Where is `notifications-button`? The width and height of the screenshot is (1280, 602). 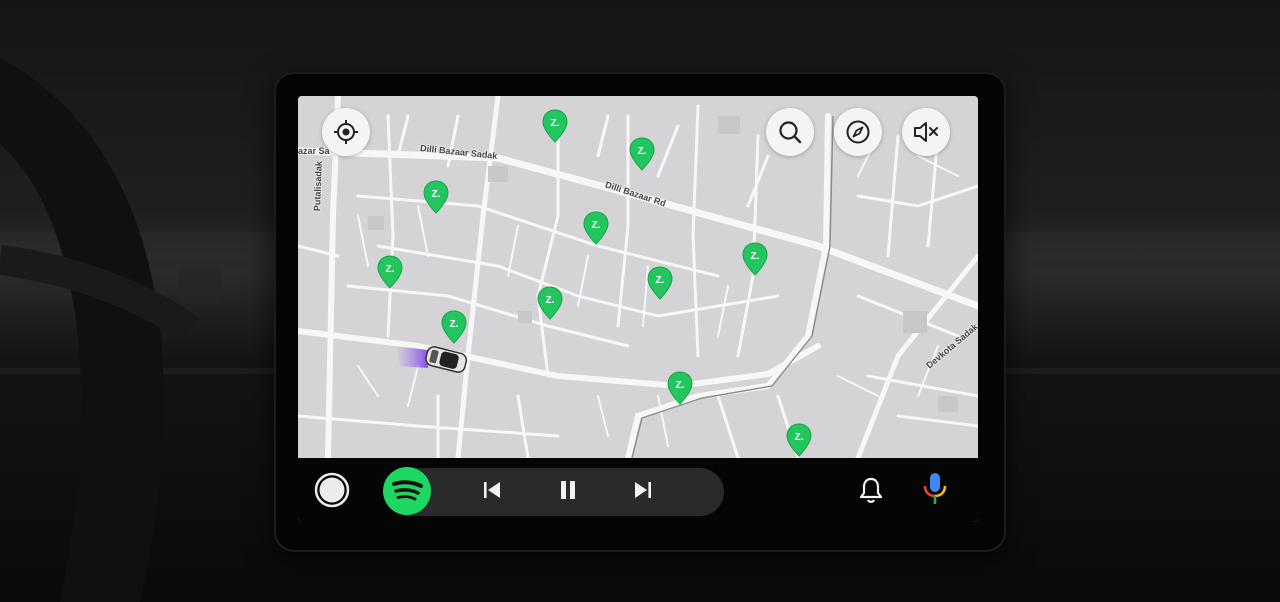 notifications-button is located at coordinates (871, 490).